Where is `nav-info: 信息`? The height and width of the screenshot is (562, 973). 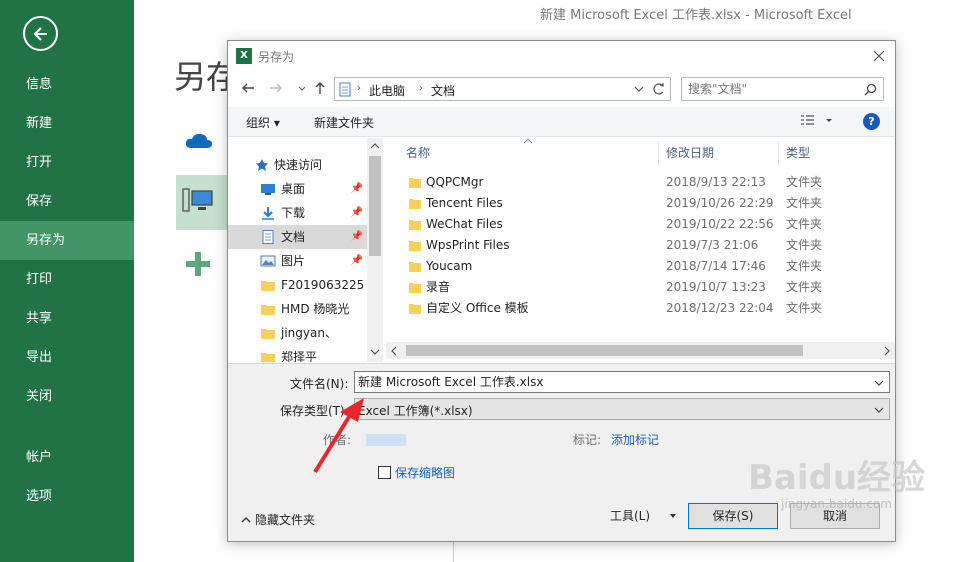 nav-info: 信息 is located at coordinates (67, 84).